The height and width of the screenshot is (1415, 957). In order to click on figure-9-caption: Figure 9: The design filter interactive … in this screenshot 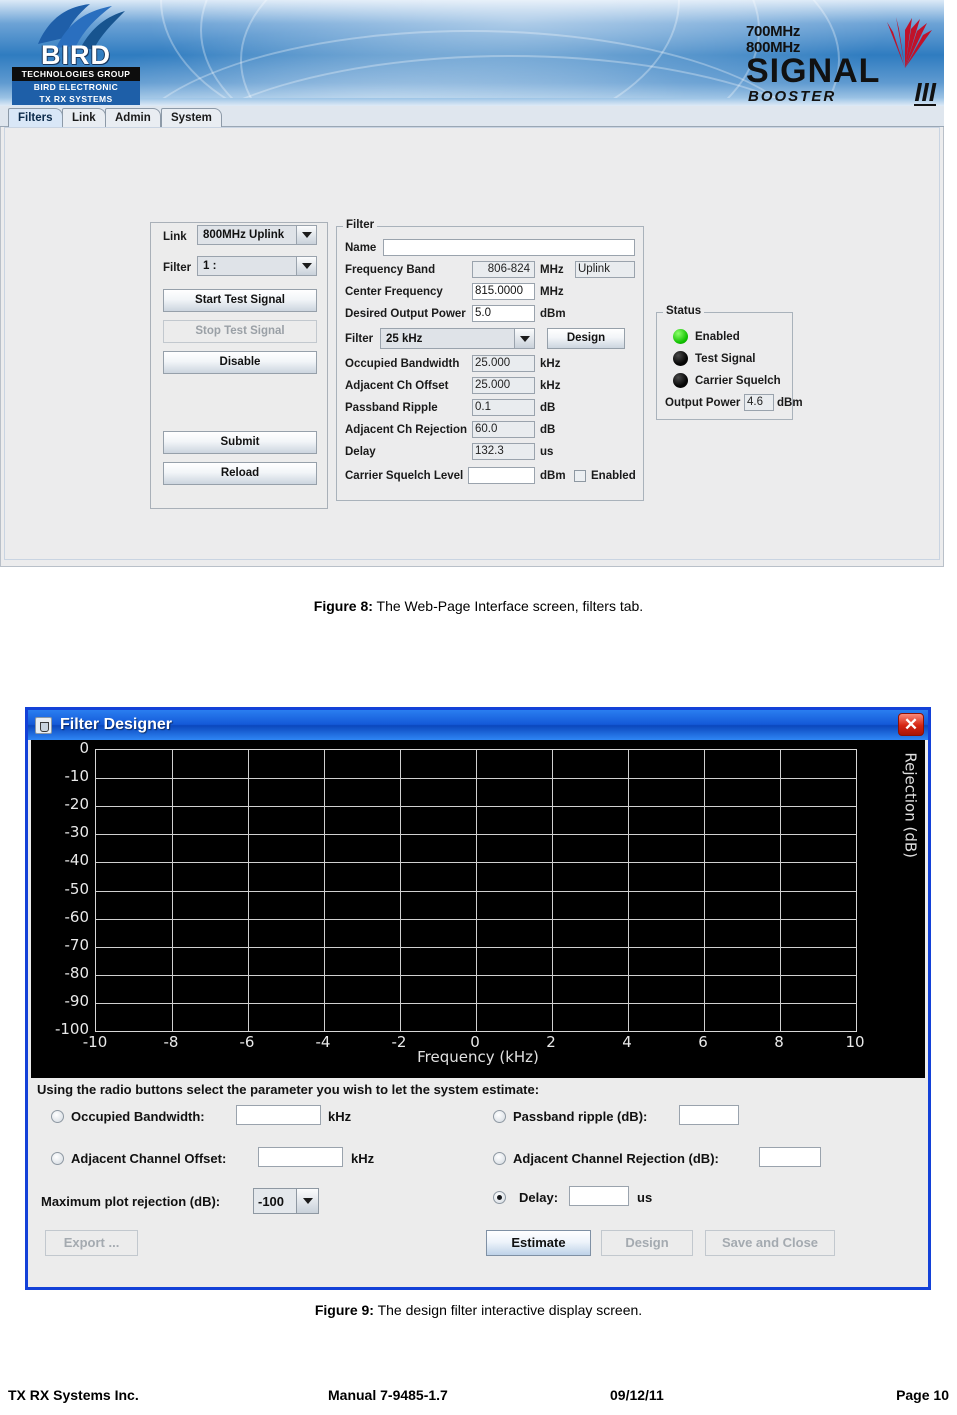, I will do `click(478, 1310)`.